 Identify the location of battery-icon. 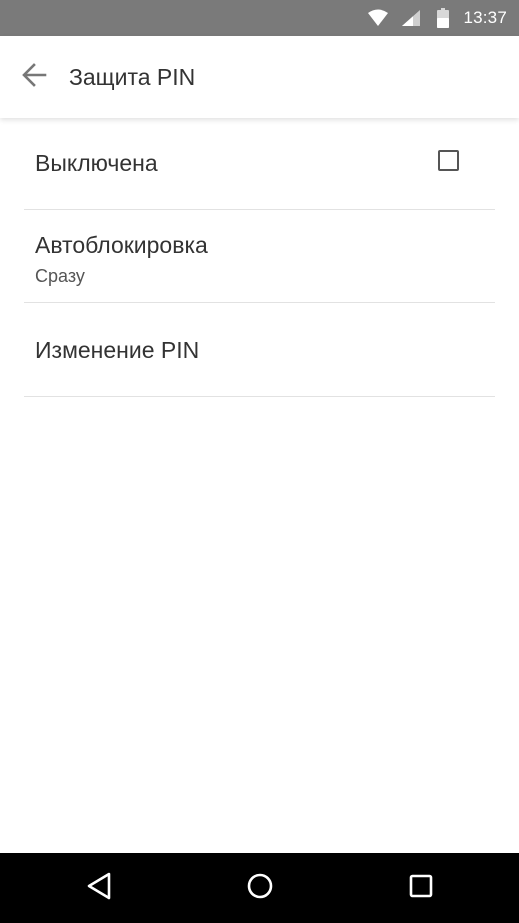
(443, 18).